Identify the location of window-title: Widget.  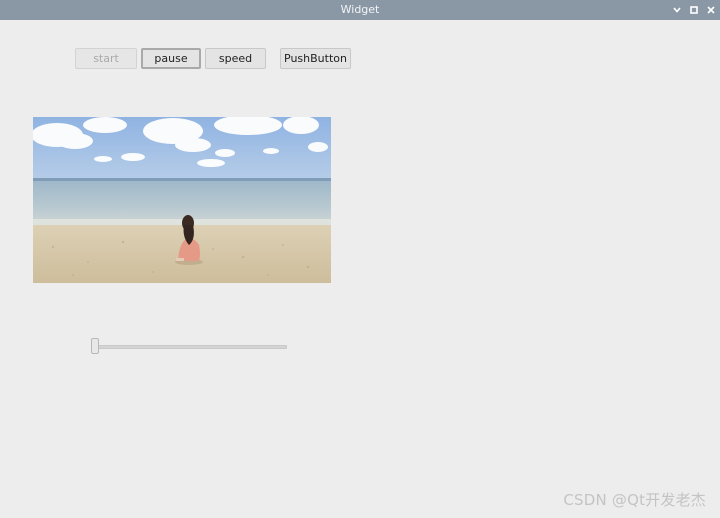
(360, 9).